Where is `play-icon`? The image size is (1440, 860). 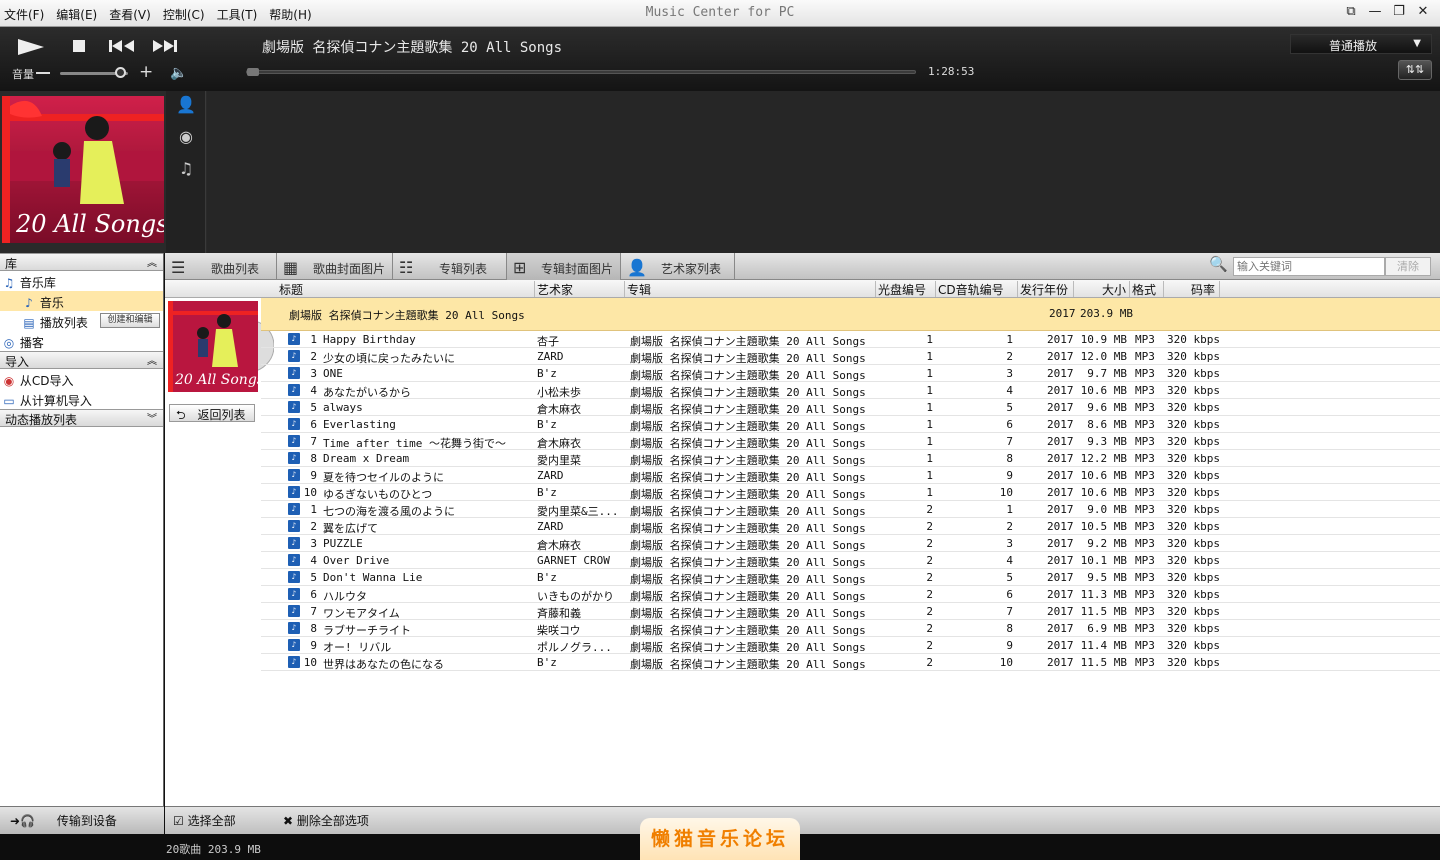
play-icon is located at coordinates (31, 47).